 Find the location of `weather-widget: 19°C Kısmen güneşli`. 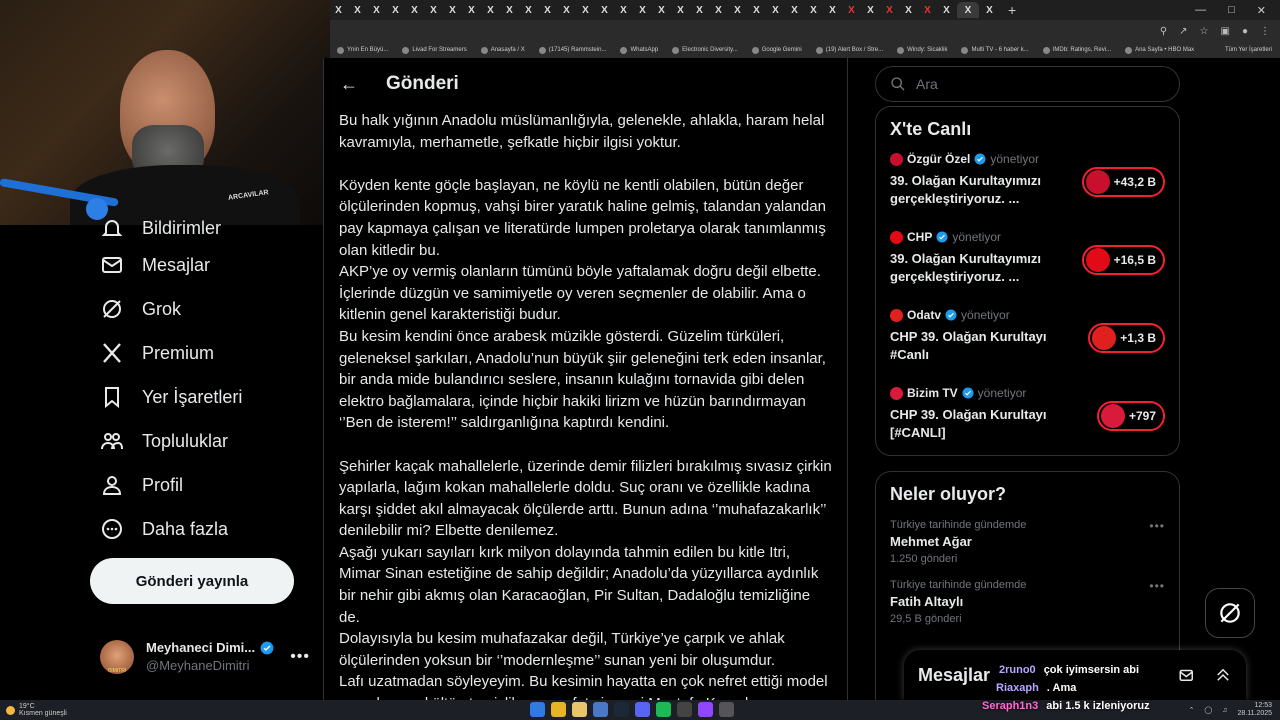

weather-widget: 19°C Kısmen güneşli is located at coordinates (33, 710).